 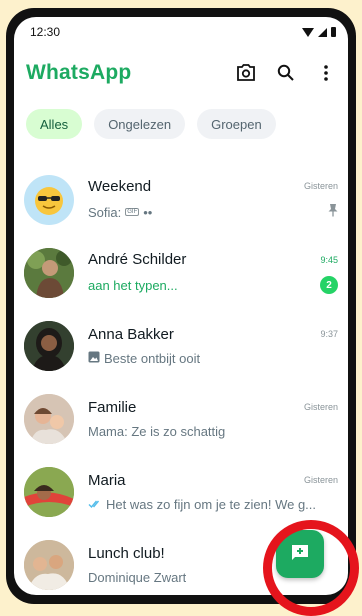 What do you see at coordinates (54, 124) in the screenshot?
I see `filter-chip-alles: Alles` at bounding box center [54, 124].